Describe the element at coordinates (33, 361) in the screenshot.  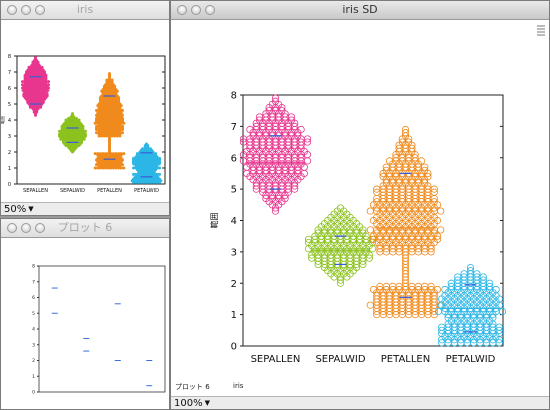
I see `y-tick-label: 2` at that location.